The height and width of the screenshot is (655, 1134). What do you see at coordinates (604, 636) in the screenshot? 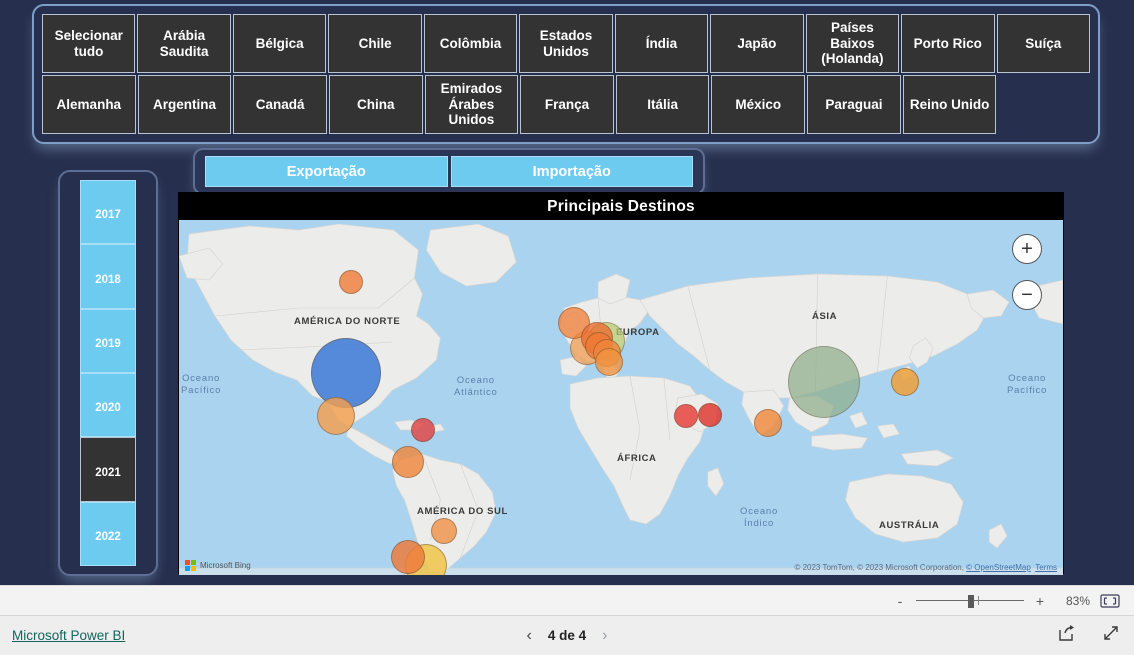
I see `next-page-button: ›` at bounding box center [604, 636].